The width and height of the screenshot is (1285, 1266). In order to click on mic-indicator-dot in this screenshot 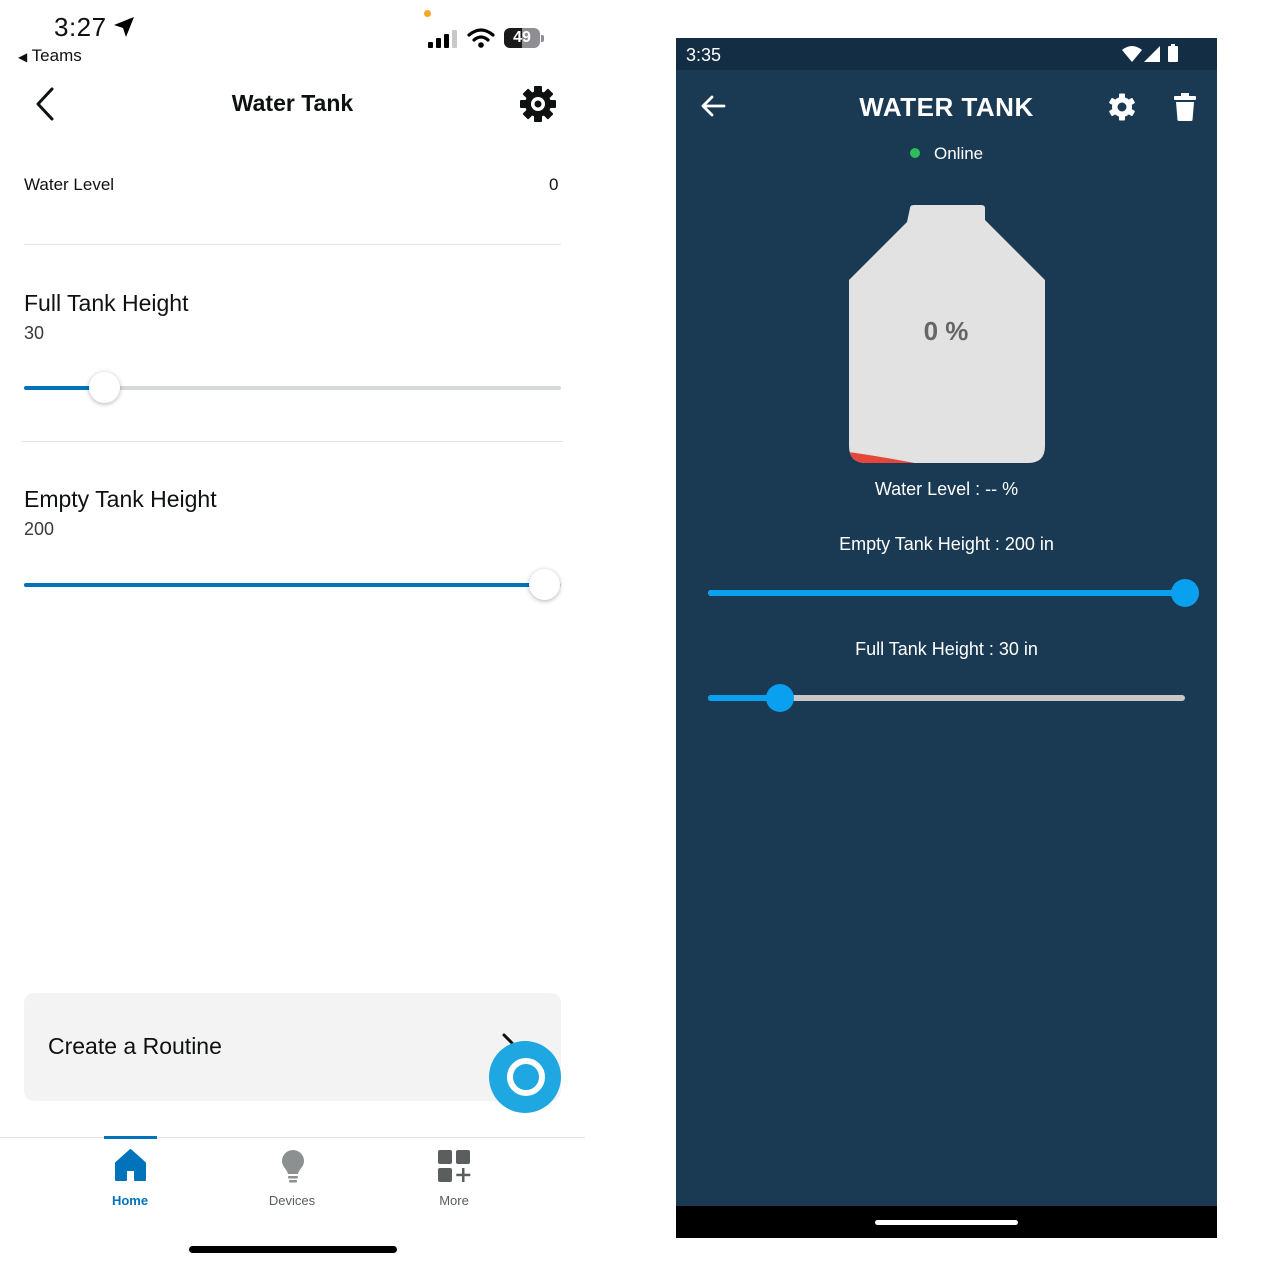, I will do `click(427, 13)`.